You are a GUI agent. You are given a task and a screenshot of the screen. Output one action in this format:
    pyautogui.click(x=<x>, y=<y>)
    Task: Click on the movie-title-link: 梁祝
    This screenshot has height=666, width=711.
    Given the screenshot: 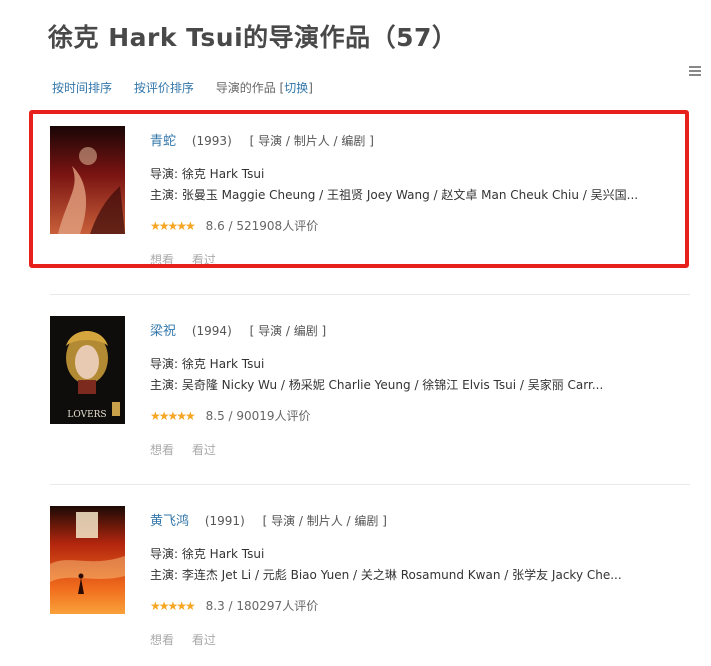 What is the action you would take?
    pyautogui.click(x=163, y=331)
    